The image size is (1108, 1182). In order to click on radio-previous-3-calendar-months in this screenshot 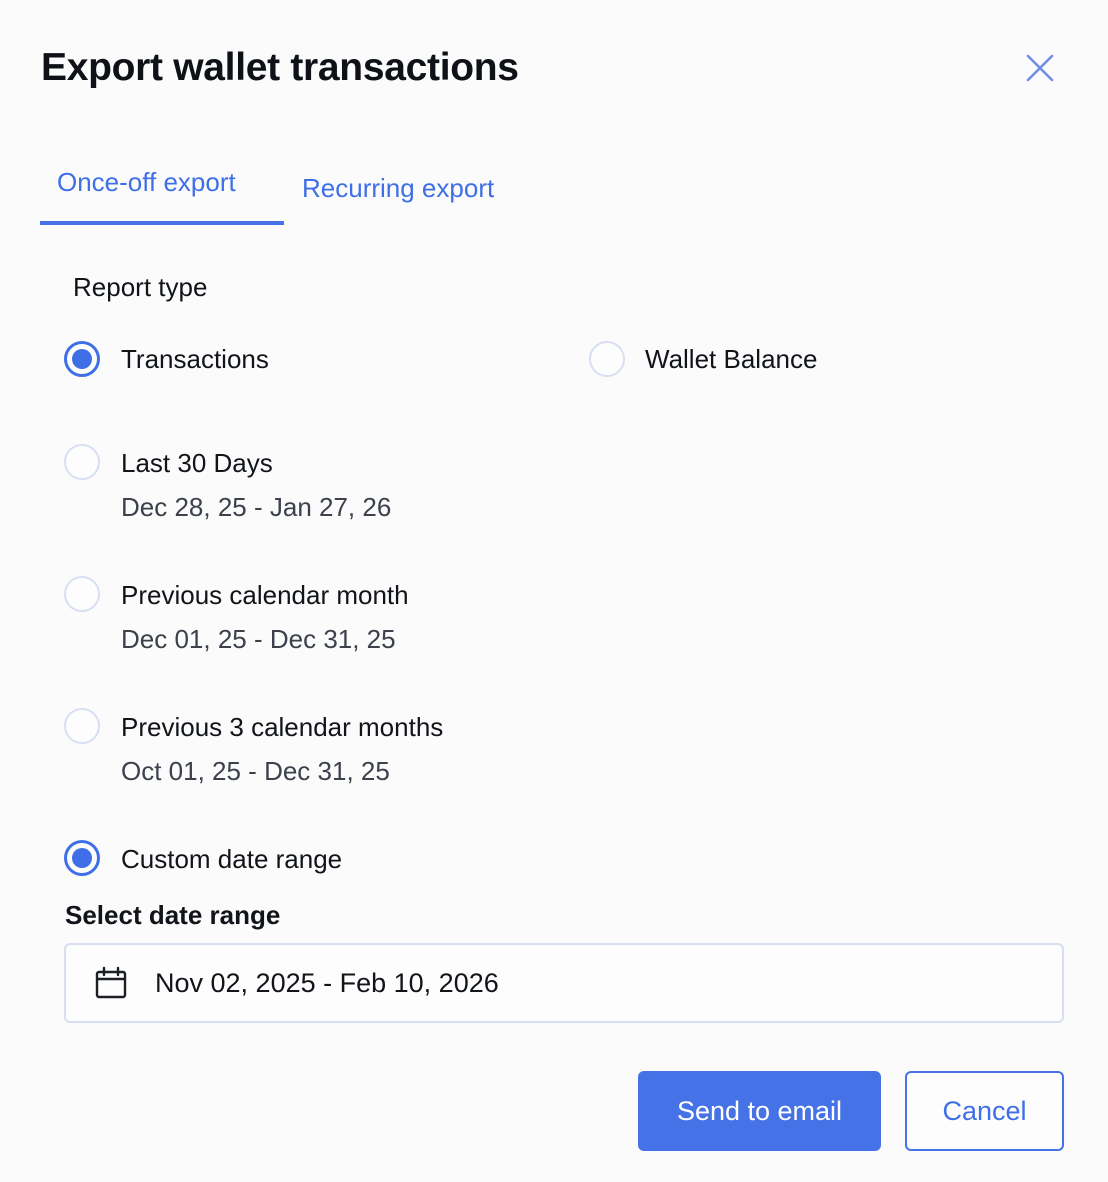, I will do `click(82, 726)`.